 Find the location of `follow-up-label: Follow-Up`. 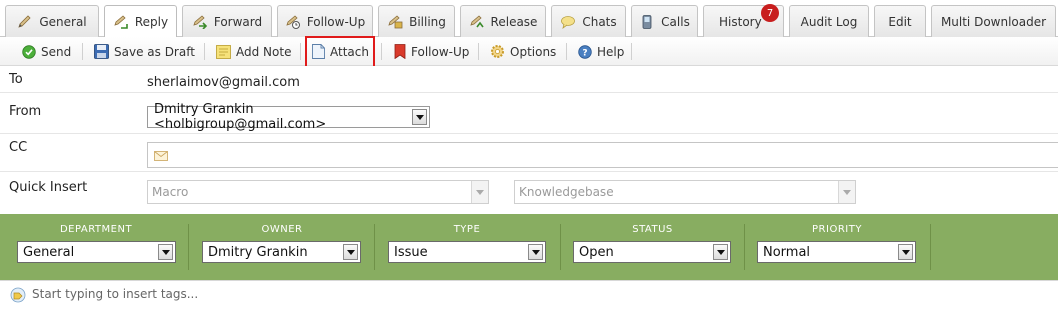

follow-up-label: Follow-Up is located at coordinates (440, 51).